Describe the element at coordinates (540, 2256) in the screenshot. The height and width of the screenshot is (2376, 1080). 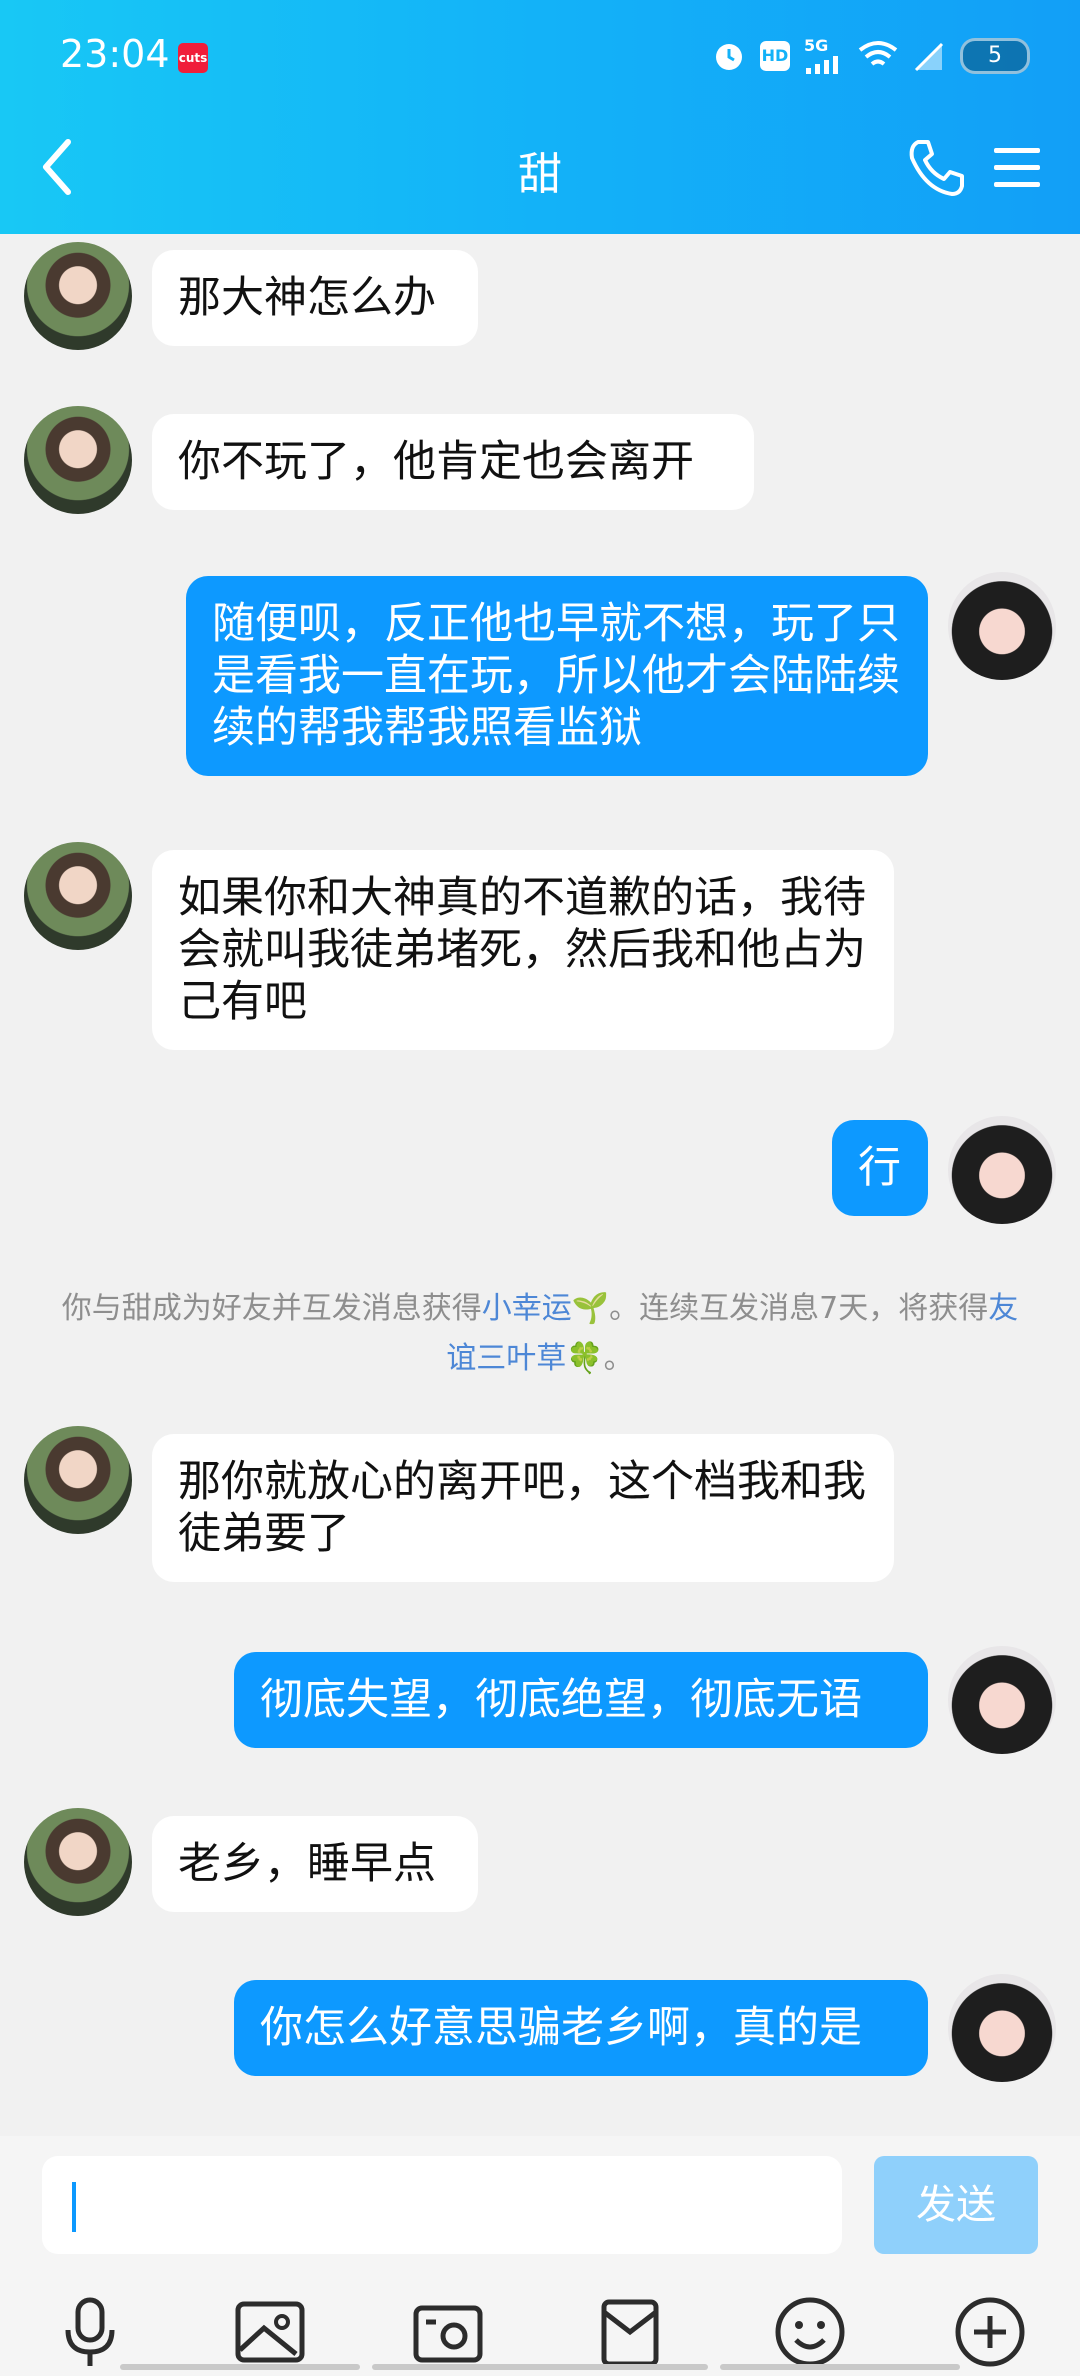
I see `input-area: 发送` at that location.